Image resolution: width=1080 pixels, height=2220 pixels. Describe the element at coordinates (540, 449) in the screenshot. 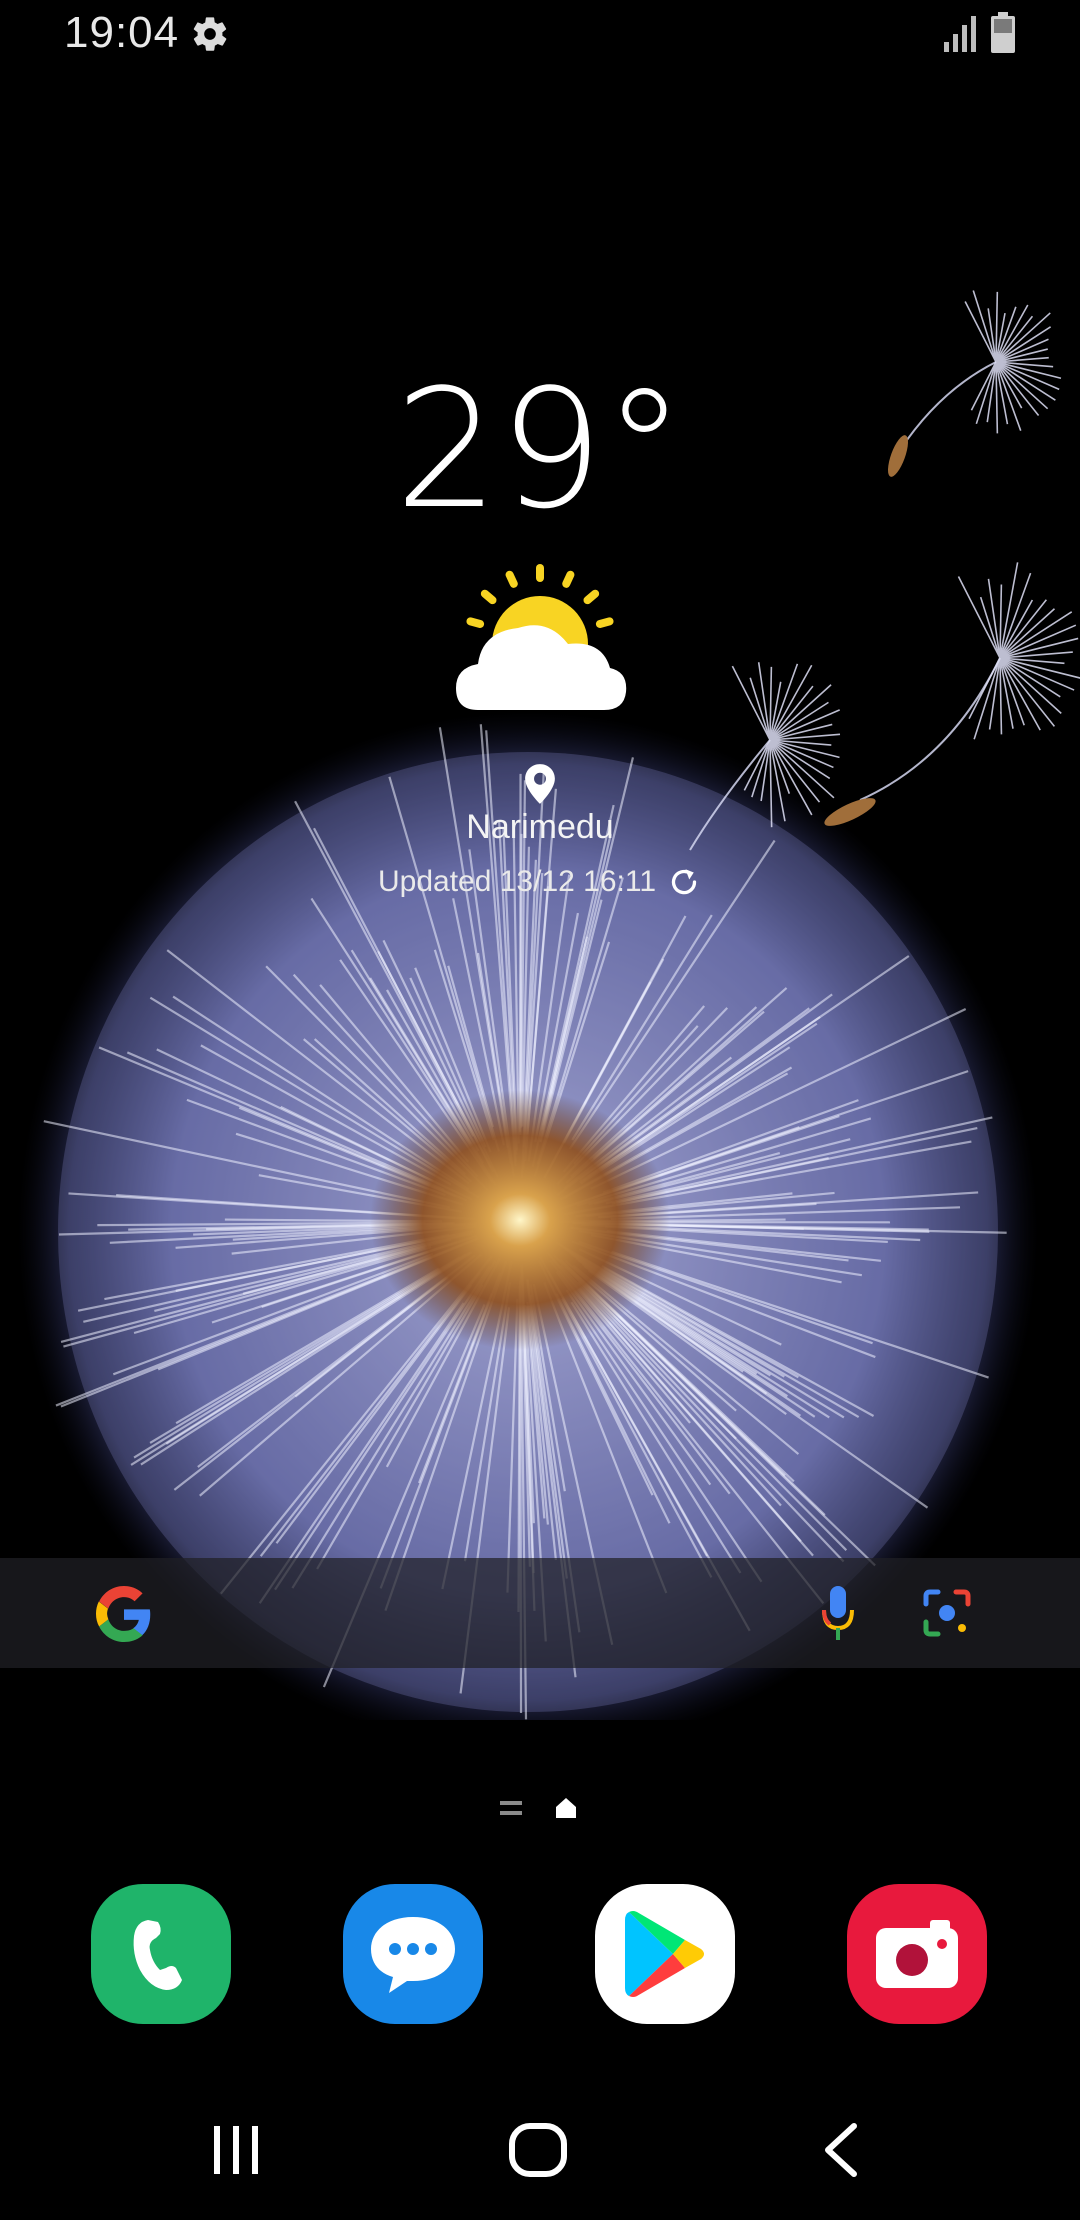

I see `weather-temperature: 29°` at that location.